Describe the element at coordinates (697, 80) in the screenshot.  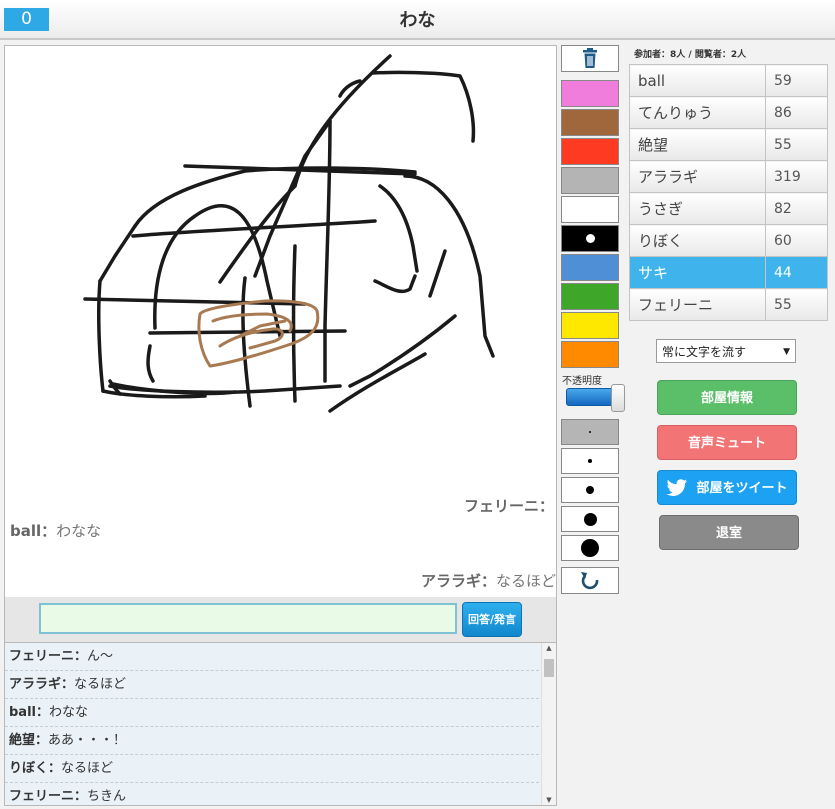
I see `player-name: ball` at that location.